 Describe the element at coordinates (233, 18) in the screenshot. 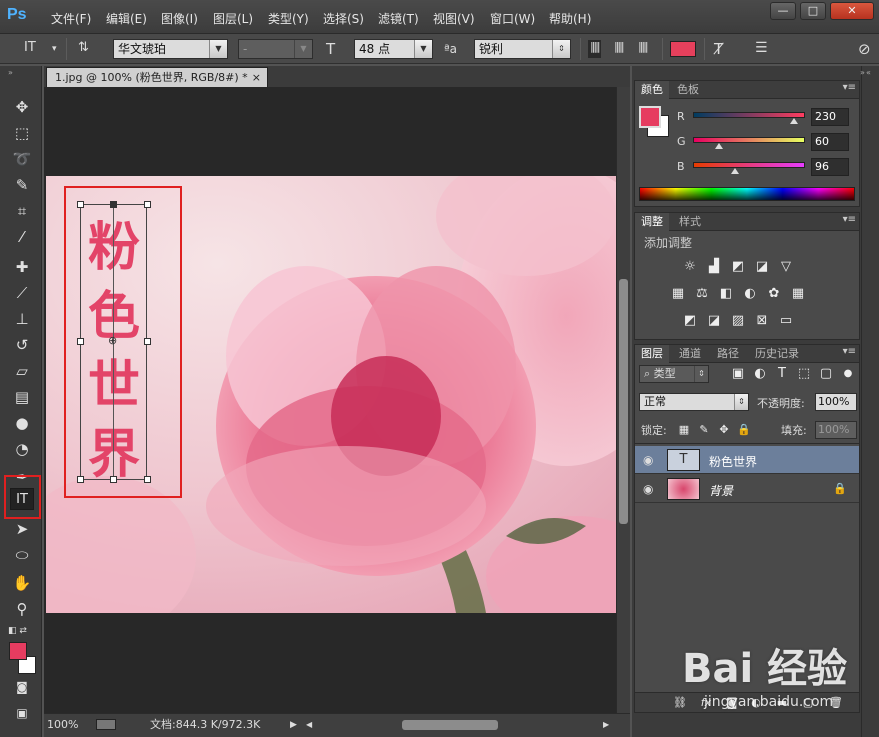

I see `menu-layer: 图层(L)` at that location.